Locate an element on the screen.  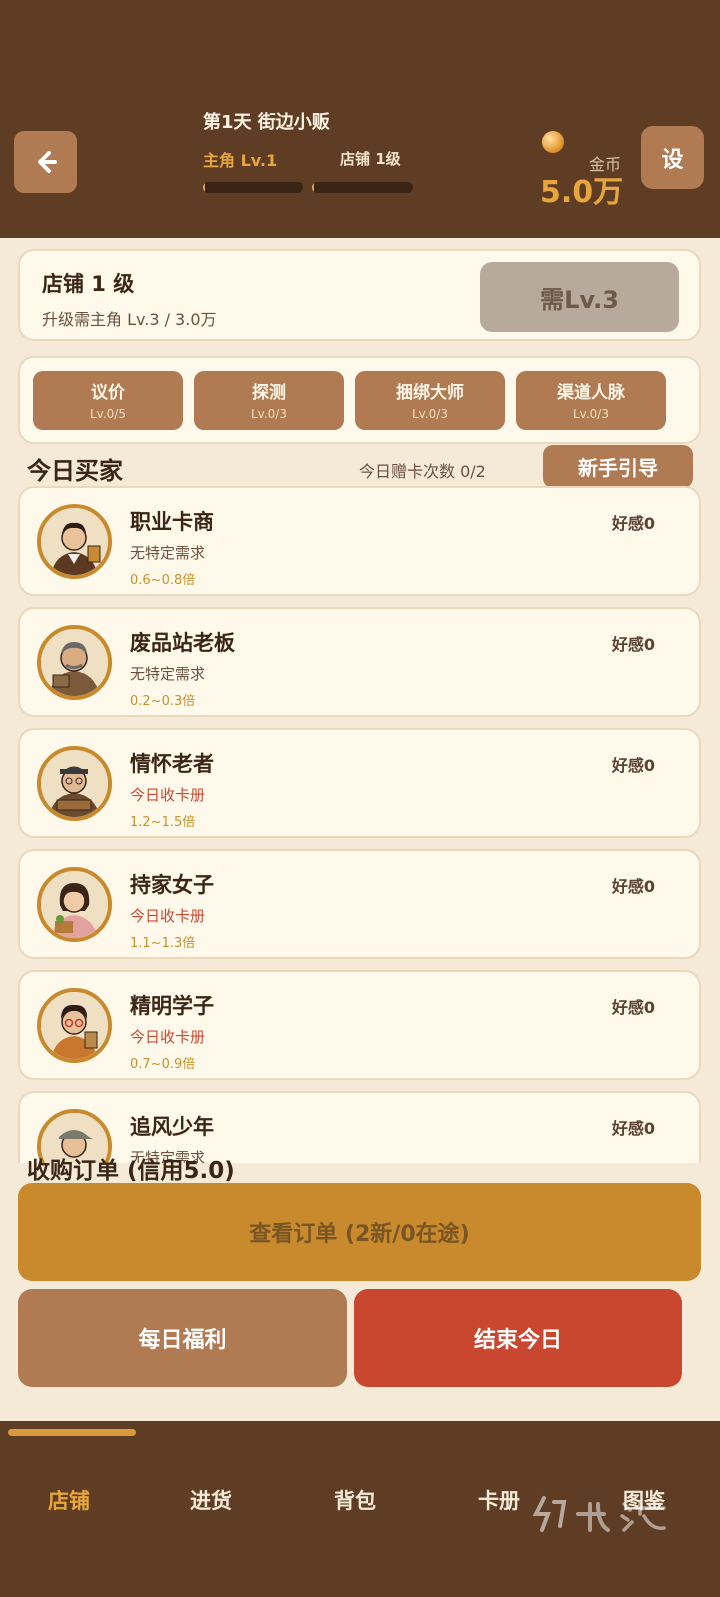
scrapyard-boss-portrait-icon is located at coordinates (74, 662).